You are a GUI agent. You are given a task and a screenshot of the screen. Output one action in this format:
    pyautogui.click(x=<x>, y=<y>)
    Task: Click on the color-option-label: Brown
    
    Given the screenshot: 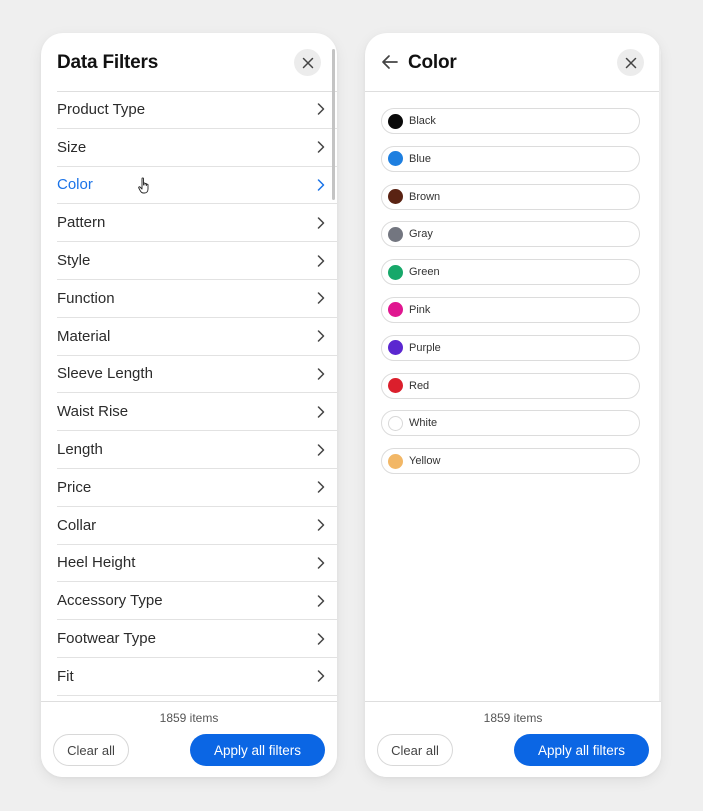 What is the action you would take?
    pyautogui.click(x=425, y=196)
    